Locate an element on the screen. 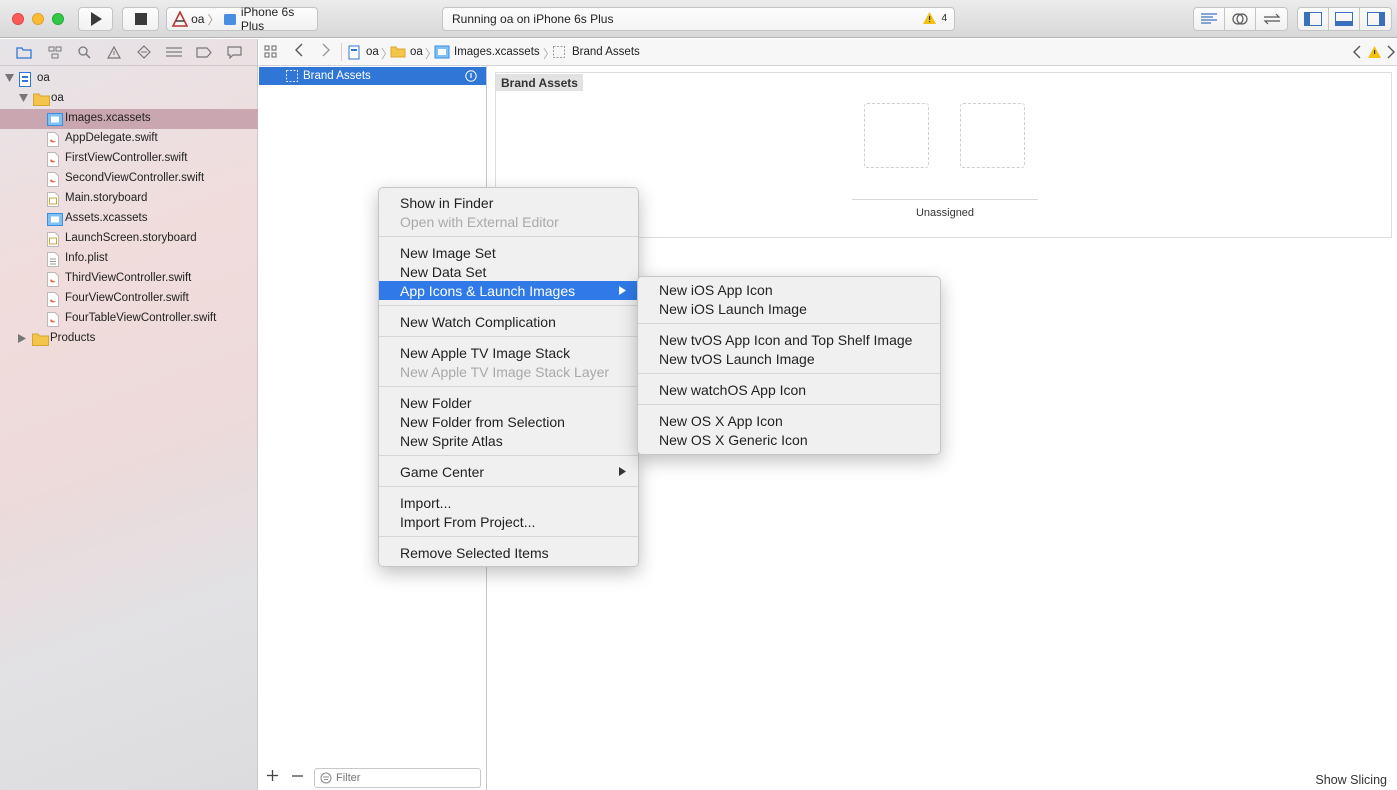 This screenshot has height=790, width=1397. storyboard-file-icon is located at coordinates (53, 199).